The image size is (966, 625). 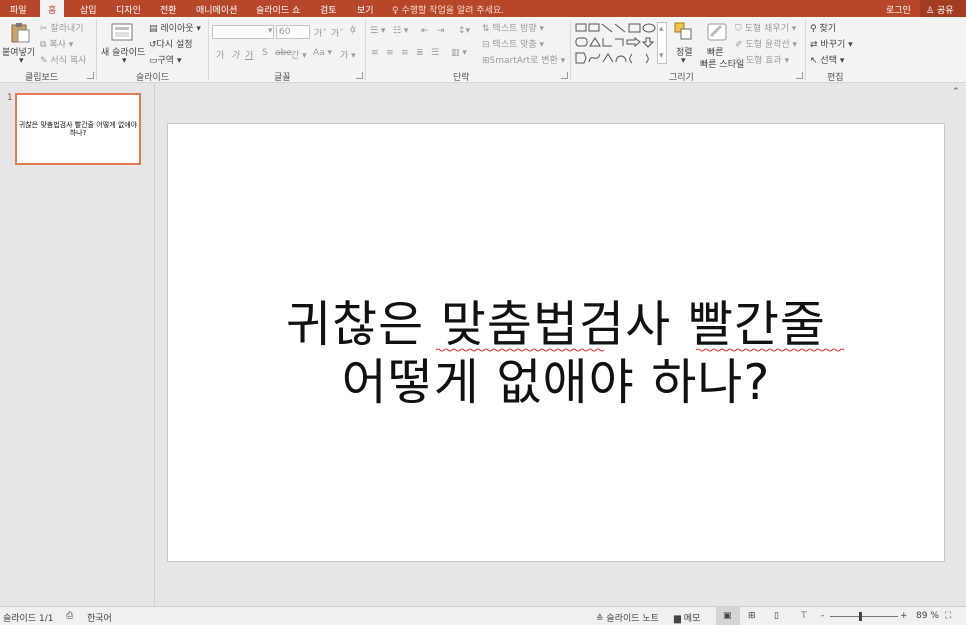 I want to click on shadow-icon: S, so click(x=265, y=53).